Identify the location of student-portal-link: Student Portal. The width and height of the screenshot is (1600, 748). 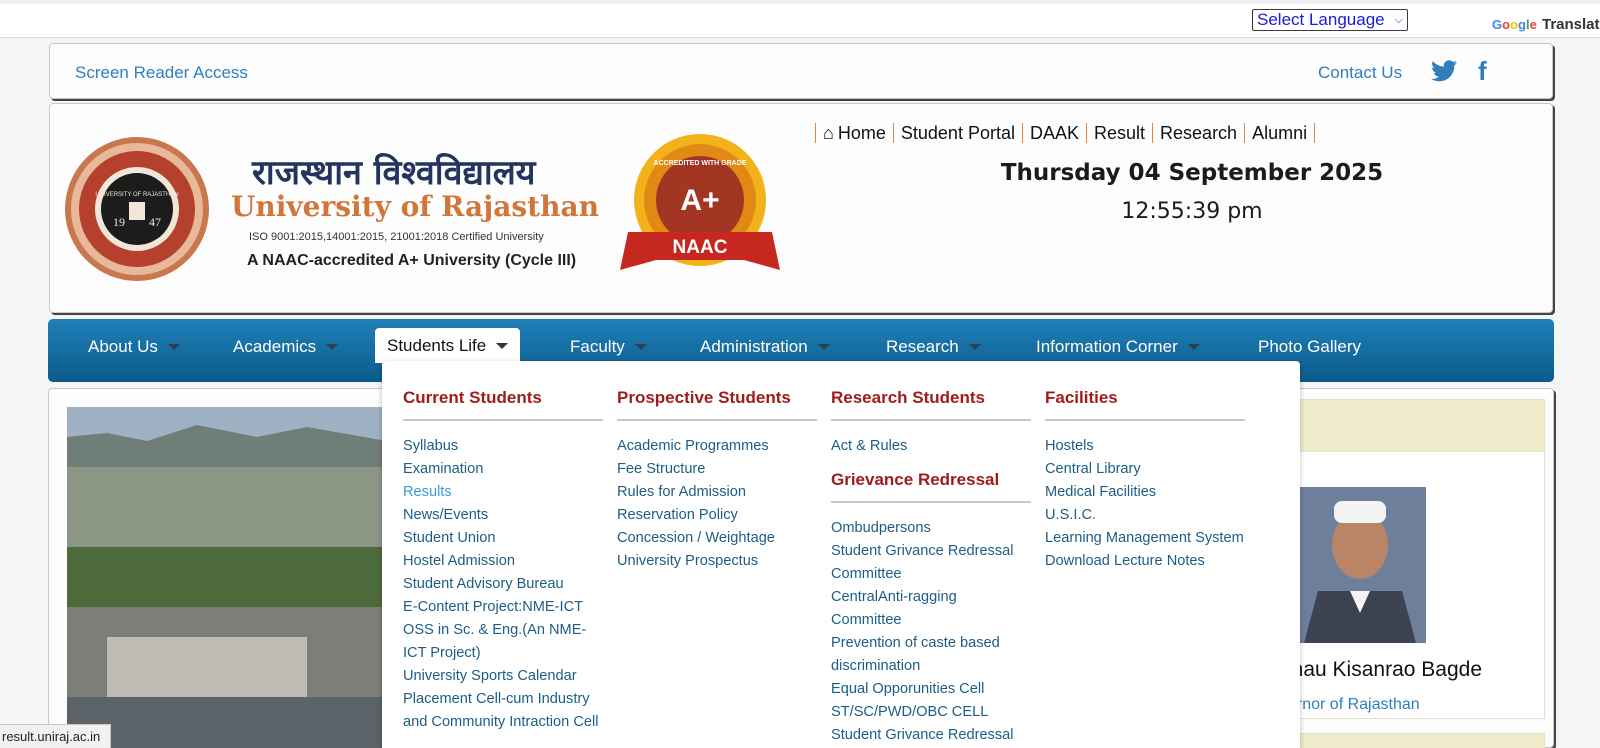
(958, 133).